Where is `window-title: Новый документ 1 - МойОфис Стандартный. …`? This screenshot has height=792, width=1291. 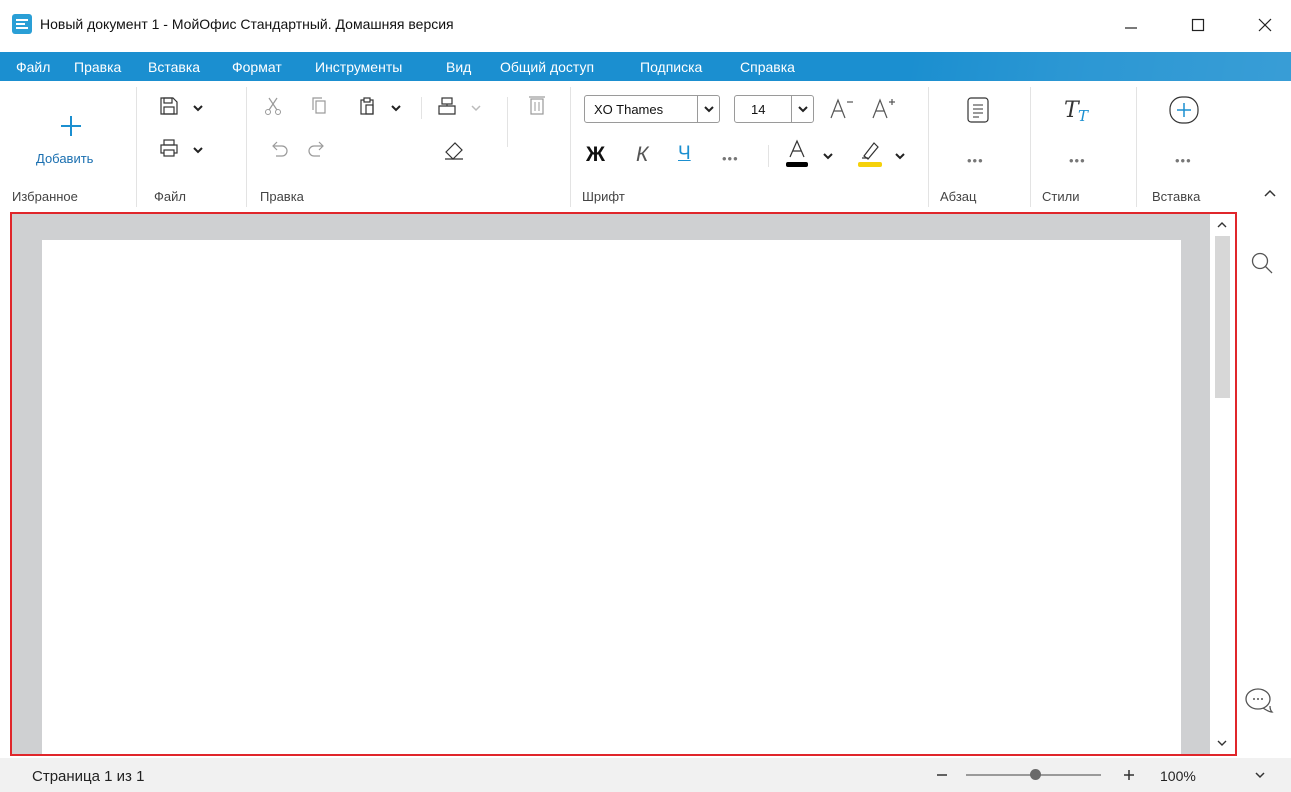
window-title: Новый документ 1 - МойОфис Стандартный. … is located at coordinates (247, 24).